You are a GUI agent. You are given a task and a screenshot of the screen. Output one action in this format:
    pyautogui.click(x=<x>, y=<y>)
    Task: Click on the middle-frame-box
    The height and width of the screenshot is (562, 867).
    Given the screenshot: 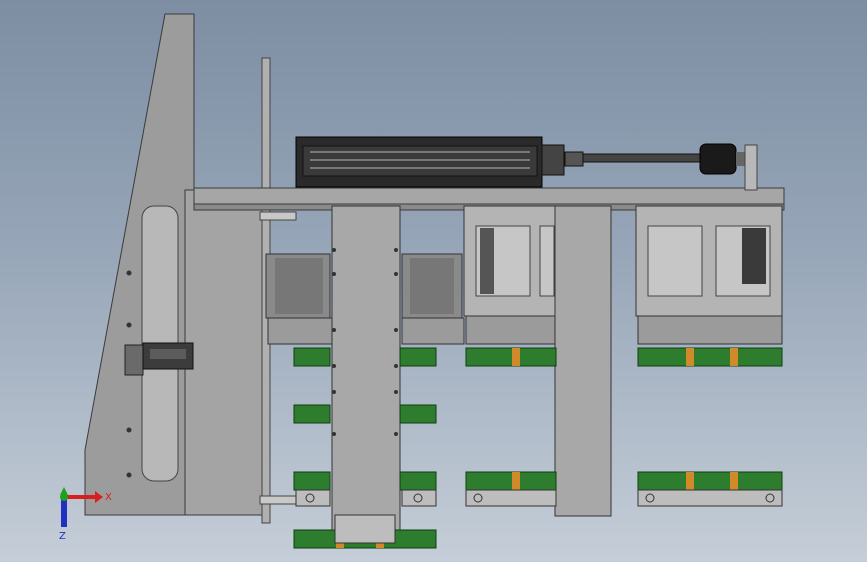 What is the action you would take?
    pyautogui.click(x=511, y=275)
    